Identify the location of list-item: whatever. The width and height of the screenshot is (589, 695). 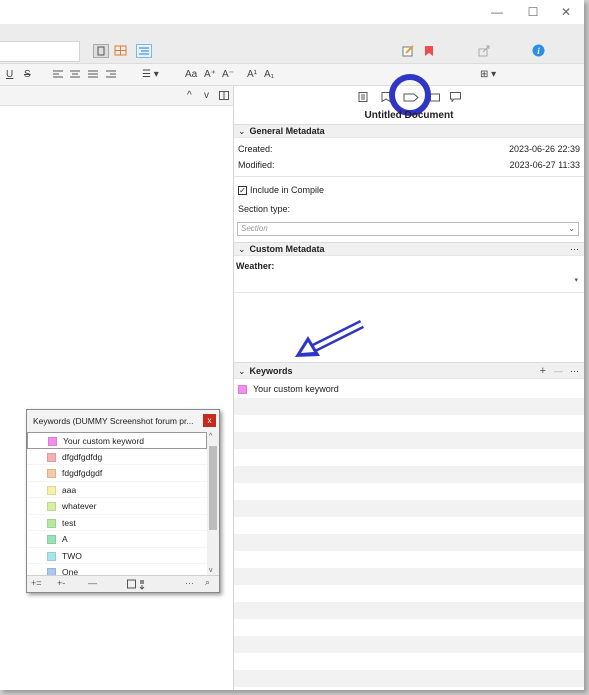
(117, 506).